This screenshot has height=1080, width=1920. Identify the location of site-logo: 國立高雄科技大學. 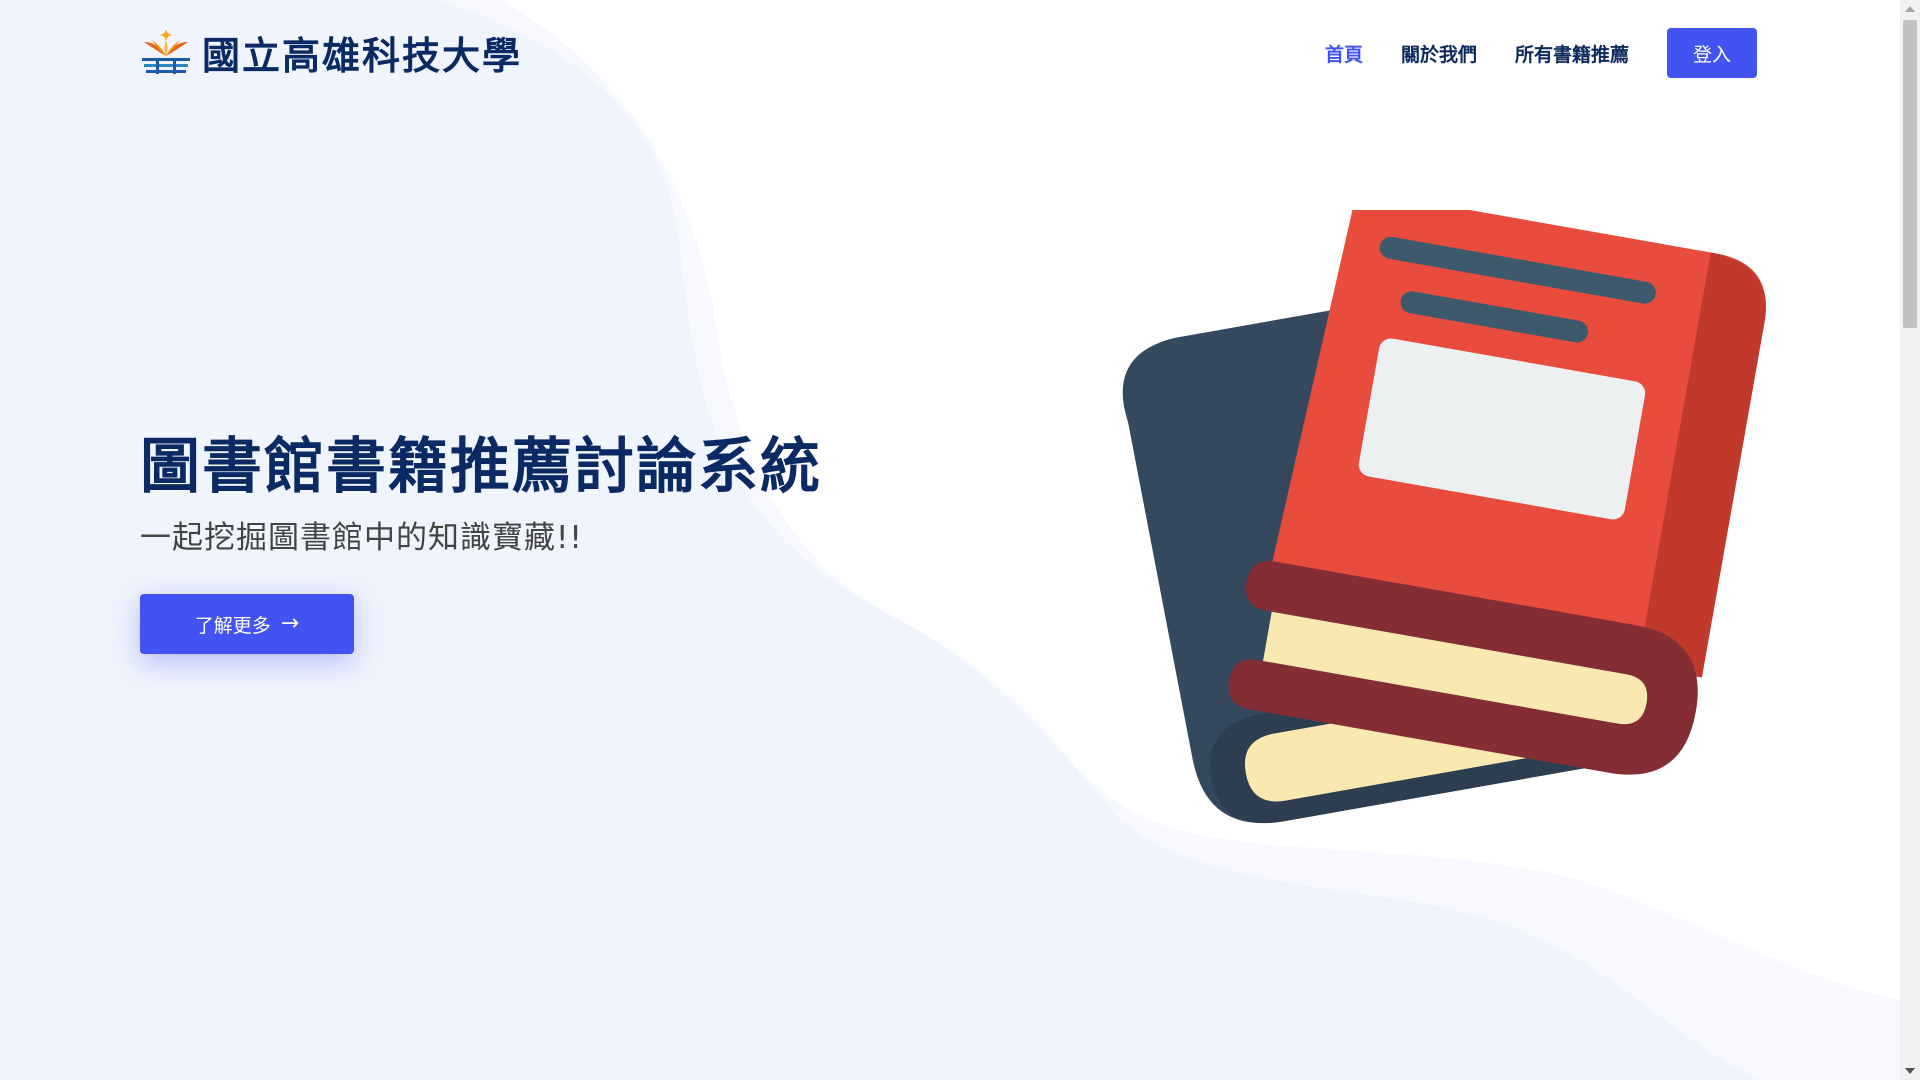
(331, 52).